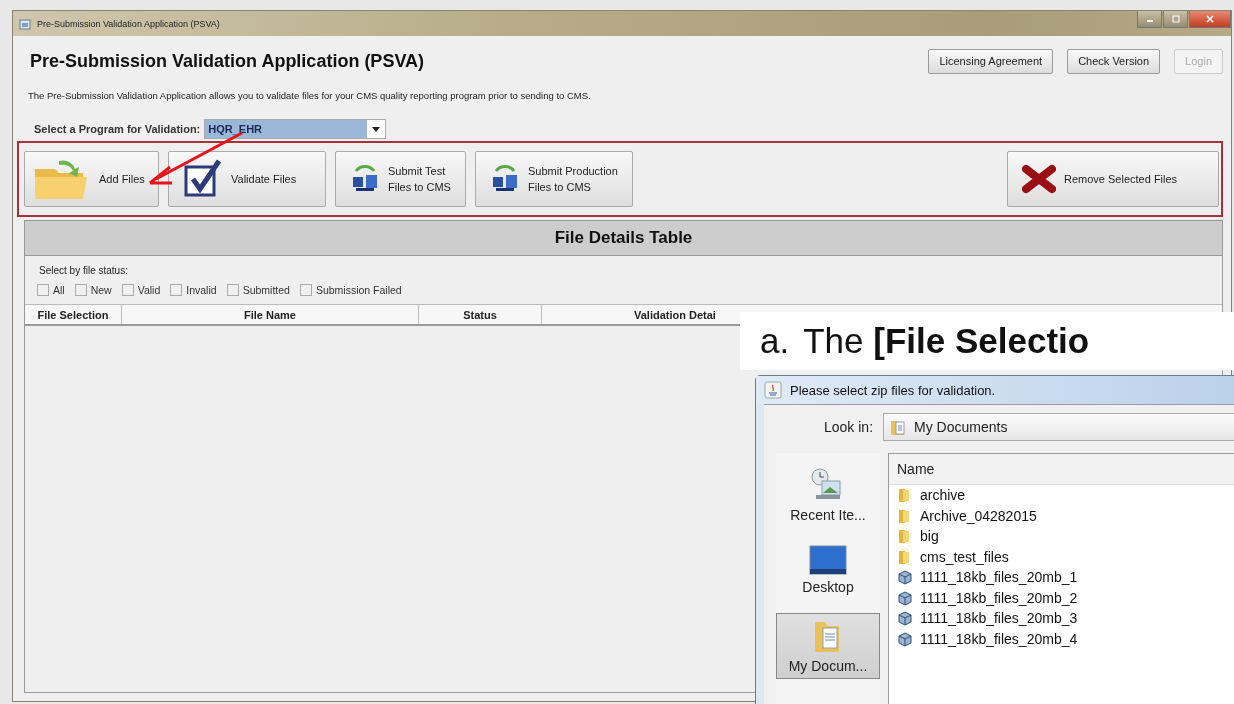 This screenshot has width=1234, height=704. What do you see at coordinates (1114, 61) in the screenshot?
I see `header-button: Check Version` at bounding box center [1114, 61].